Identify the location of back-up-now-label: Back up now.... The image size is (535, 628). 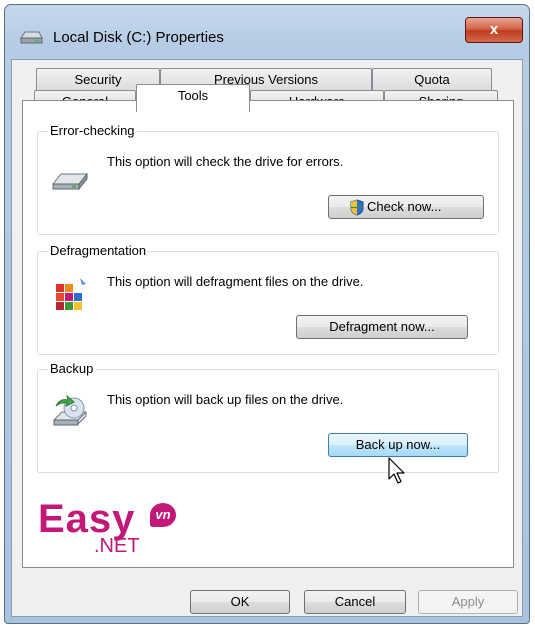
(398, 444).